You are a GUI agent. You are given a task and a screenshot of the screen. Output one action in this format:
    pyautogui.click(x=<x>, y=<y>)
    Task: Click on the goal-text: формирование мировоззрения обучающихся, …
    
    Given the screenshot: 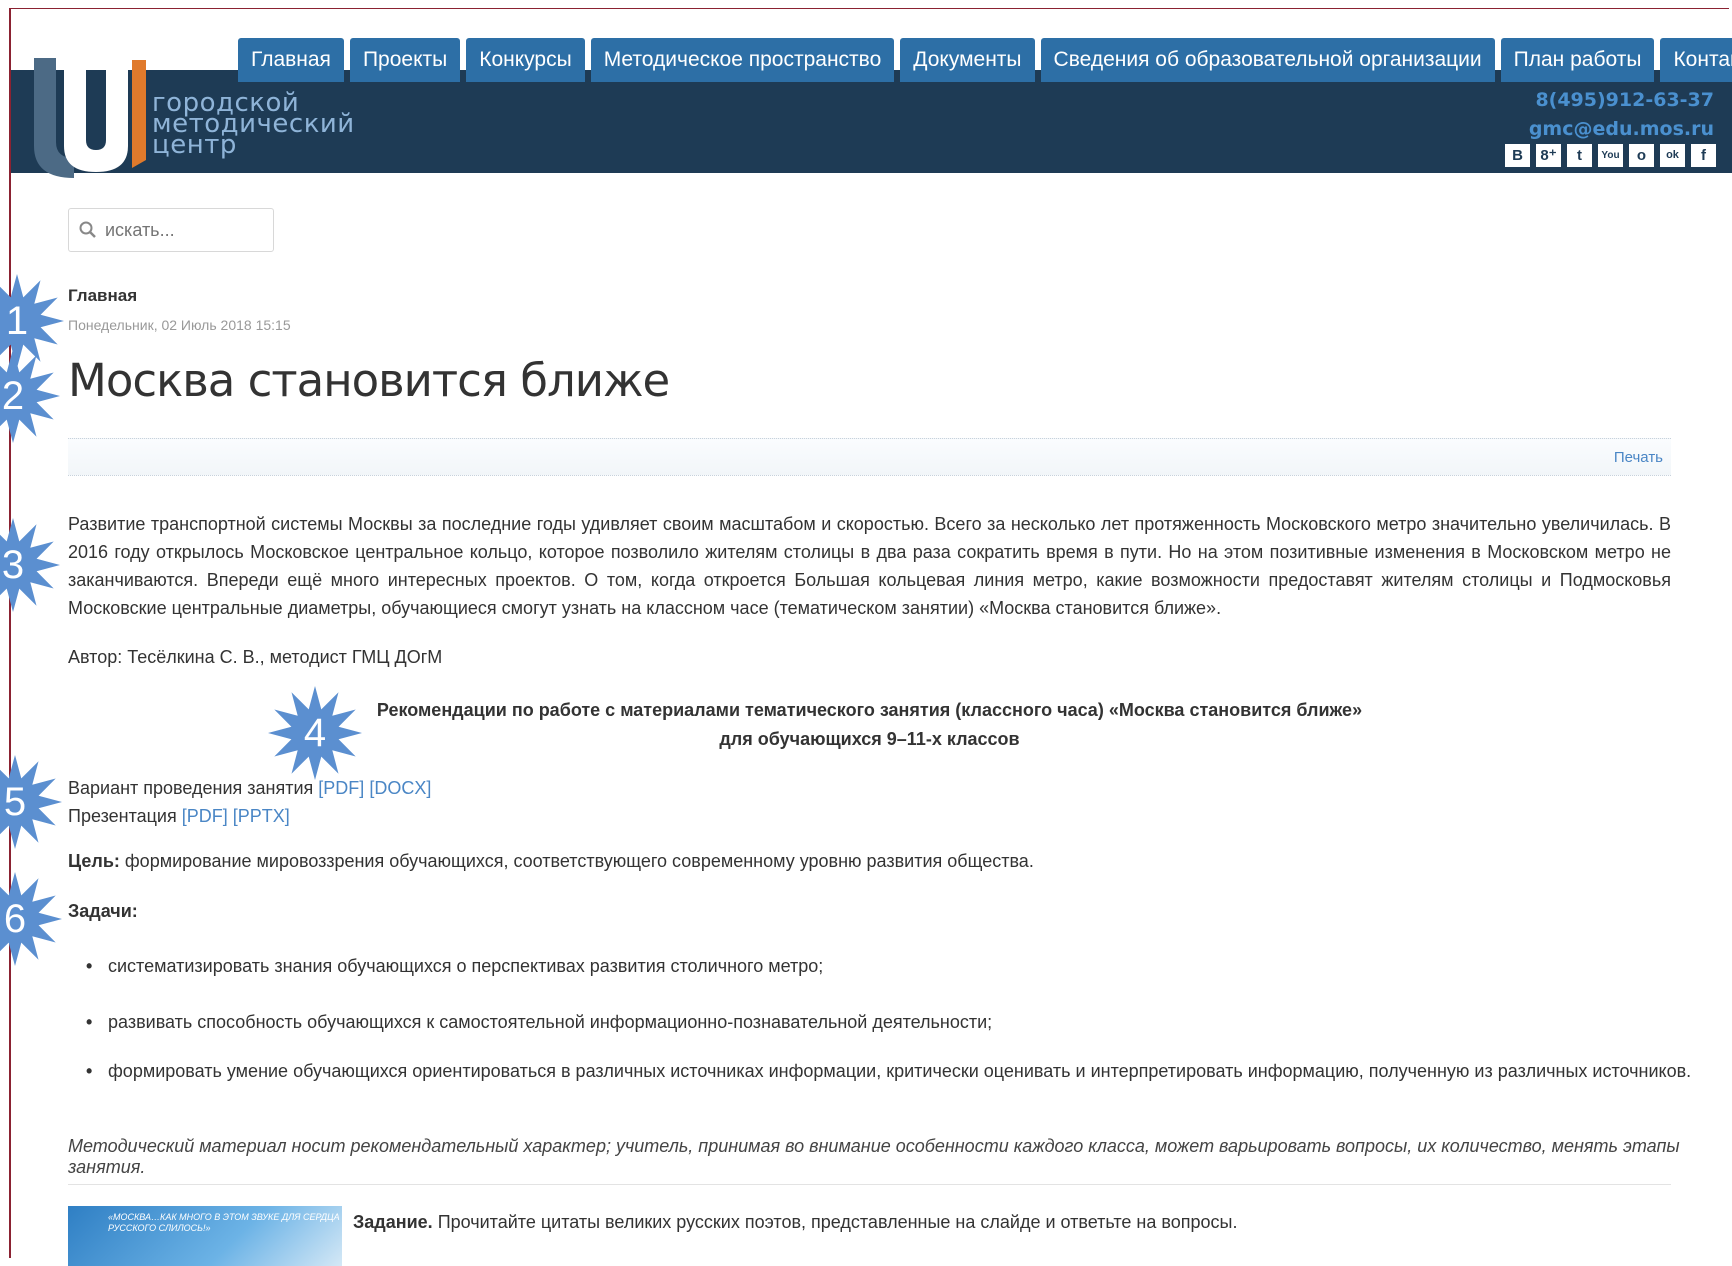 What is the action you would take?
    pyautogui.click(x=576, y=861)
    